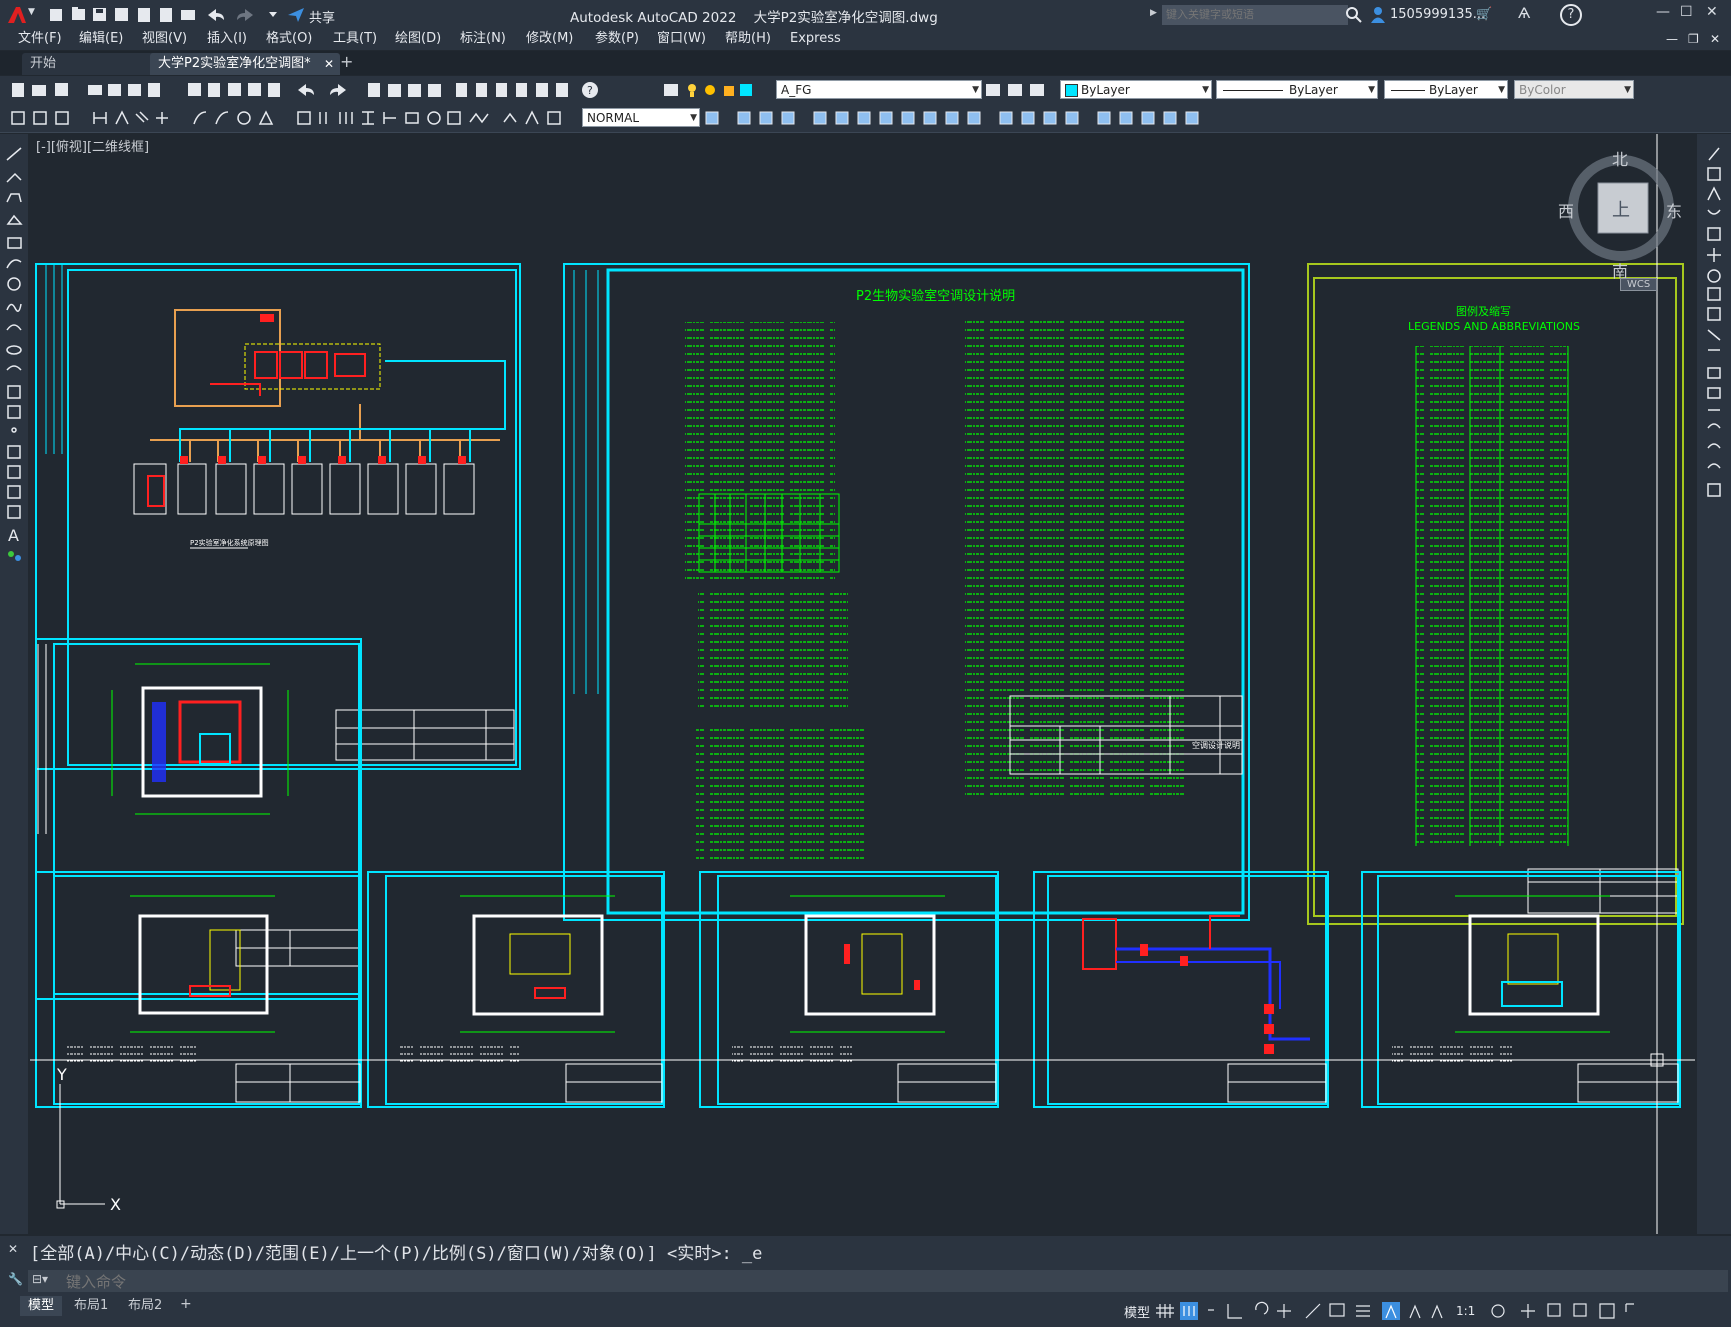 The height and width of the screenshot is (1327, 1731). Describe the element at coordinates (1524, 14) in the screenshot. I see `autodesk-app-icon: Ѧ` at that location.